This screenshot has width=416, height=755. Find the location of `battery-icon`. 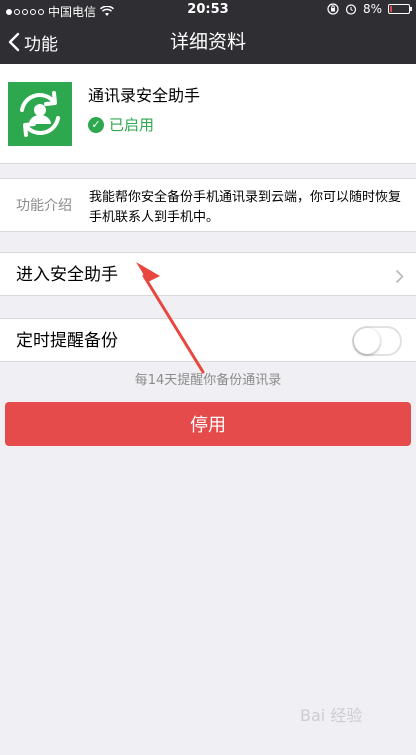

battery-icon is located at coordinates (400, 9).